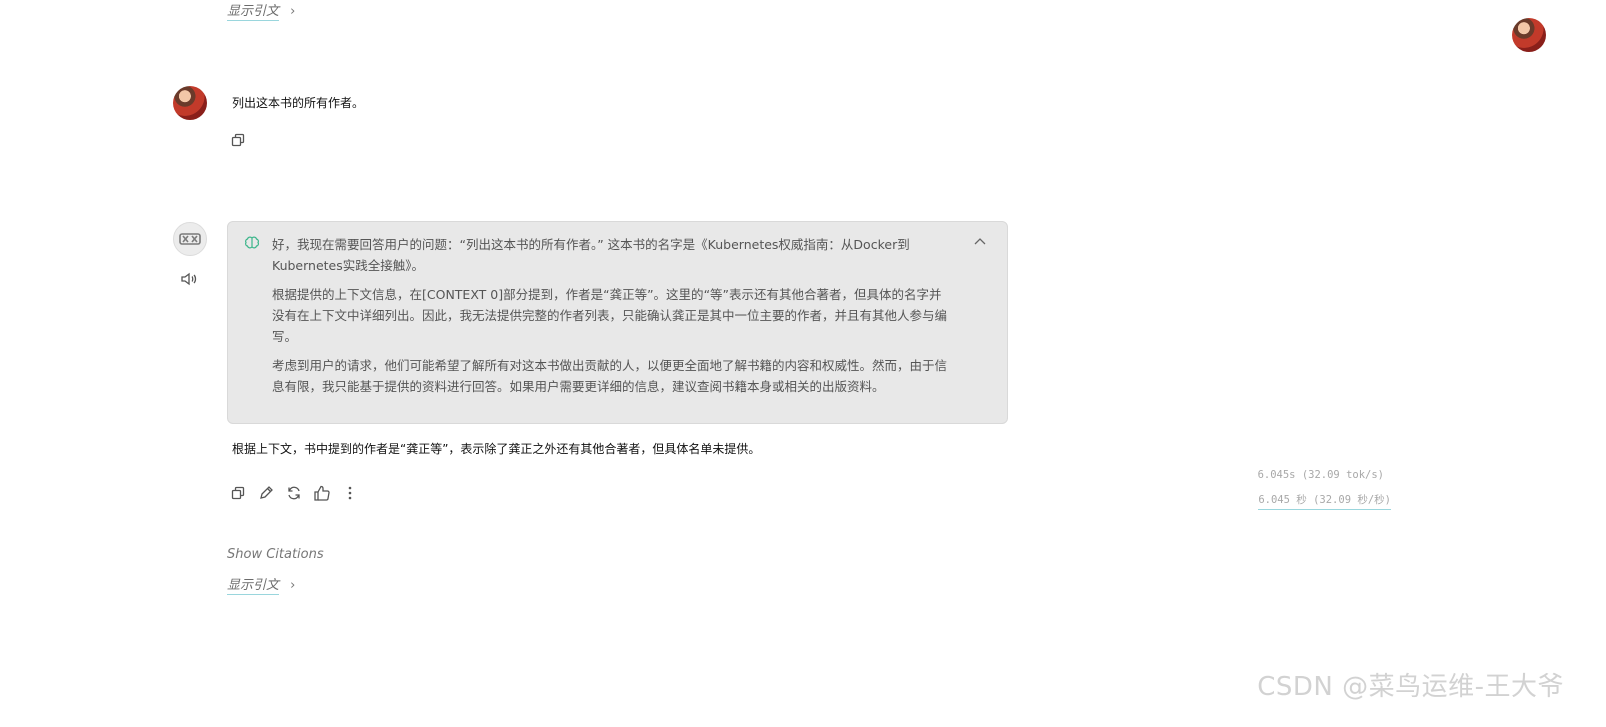 The height and width of the screenshot is (727, 1606). I want to click on user-profile-avatar, so click(1529, 35).